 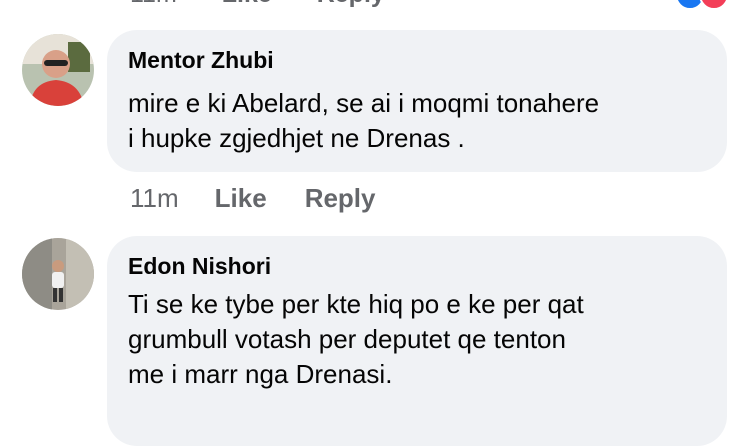 What do you see at coordinates (153, 4) in the screenshot?
I see `previous-comment-time: 11m` at bounding box center [153, 4].